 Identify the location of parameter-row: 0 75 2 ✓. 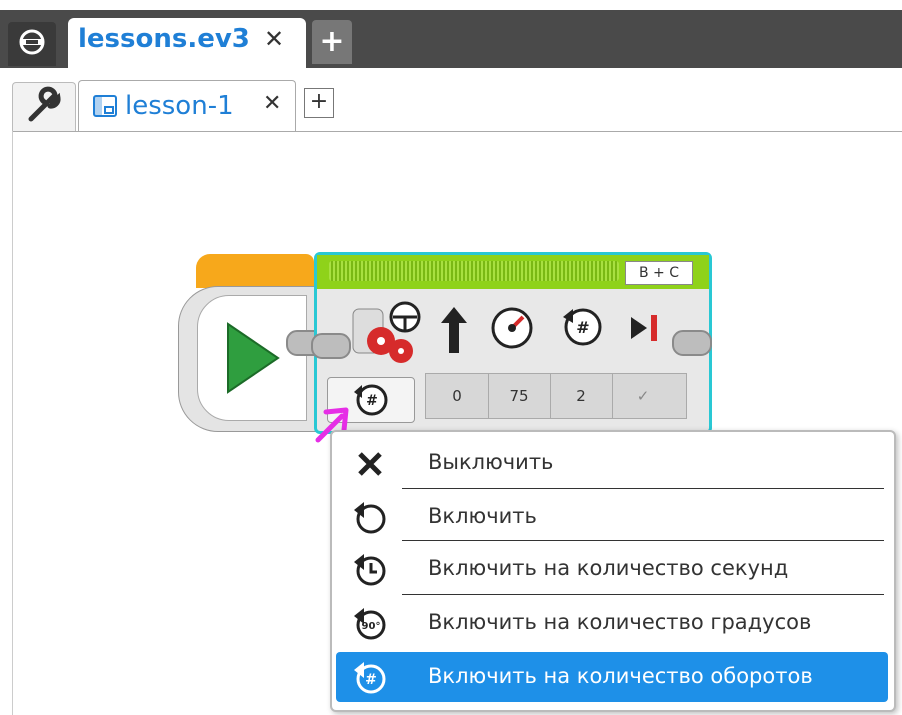
(556, 396).